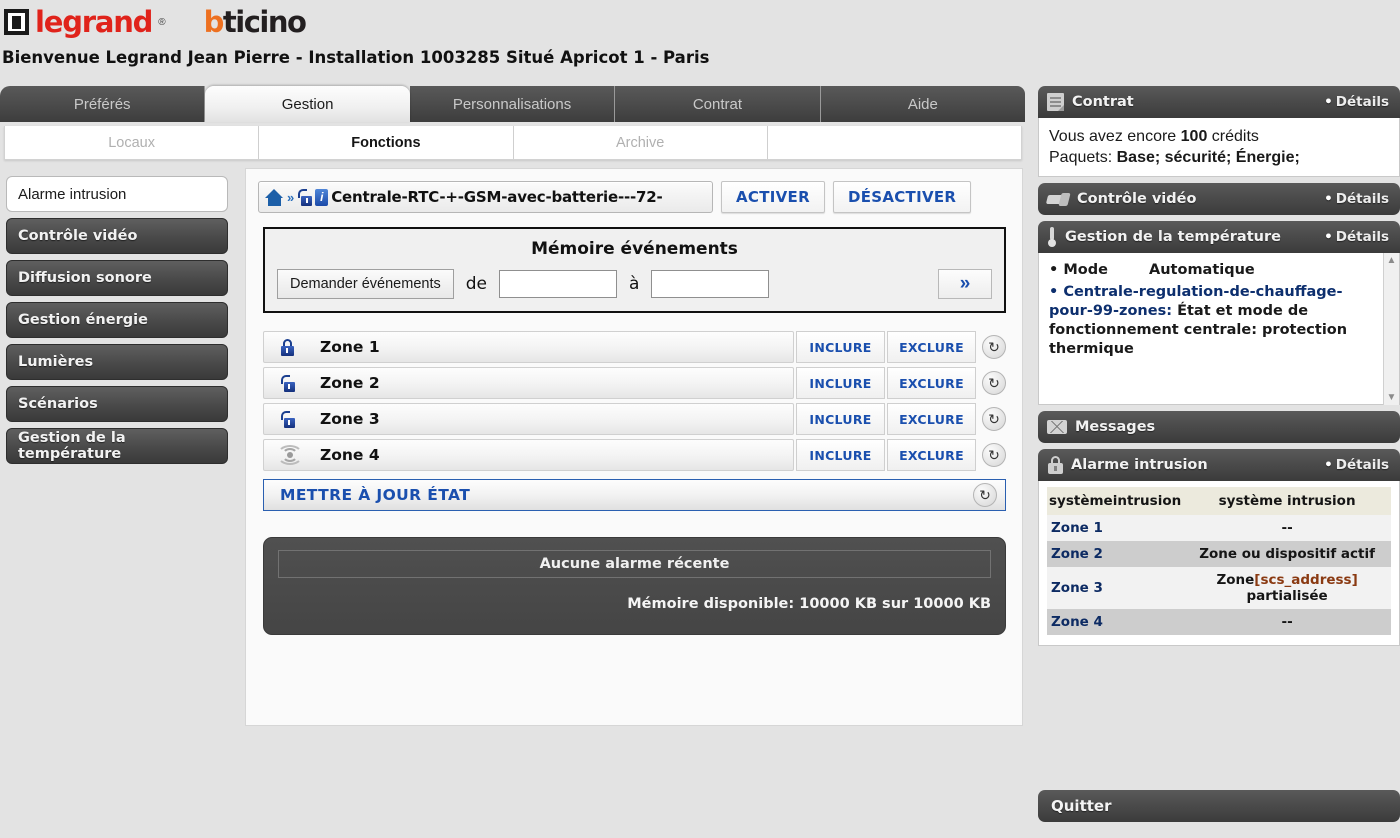 The image size is (1400, 838). I want to click on contract-panel-header: Contrat • Détails, so click(1219, 102).